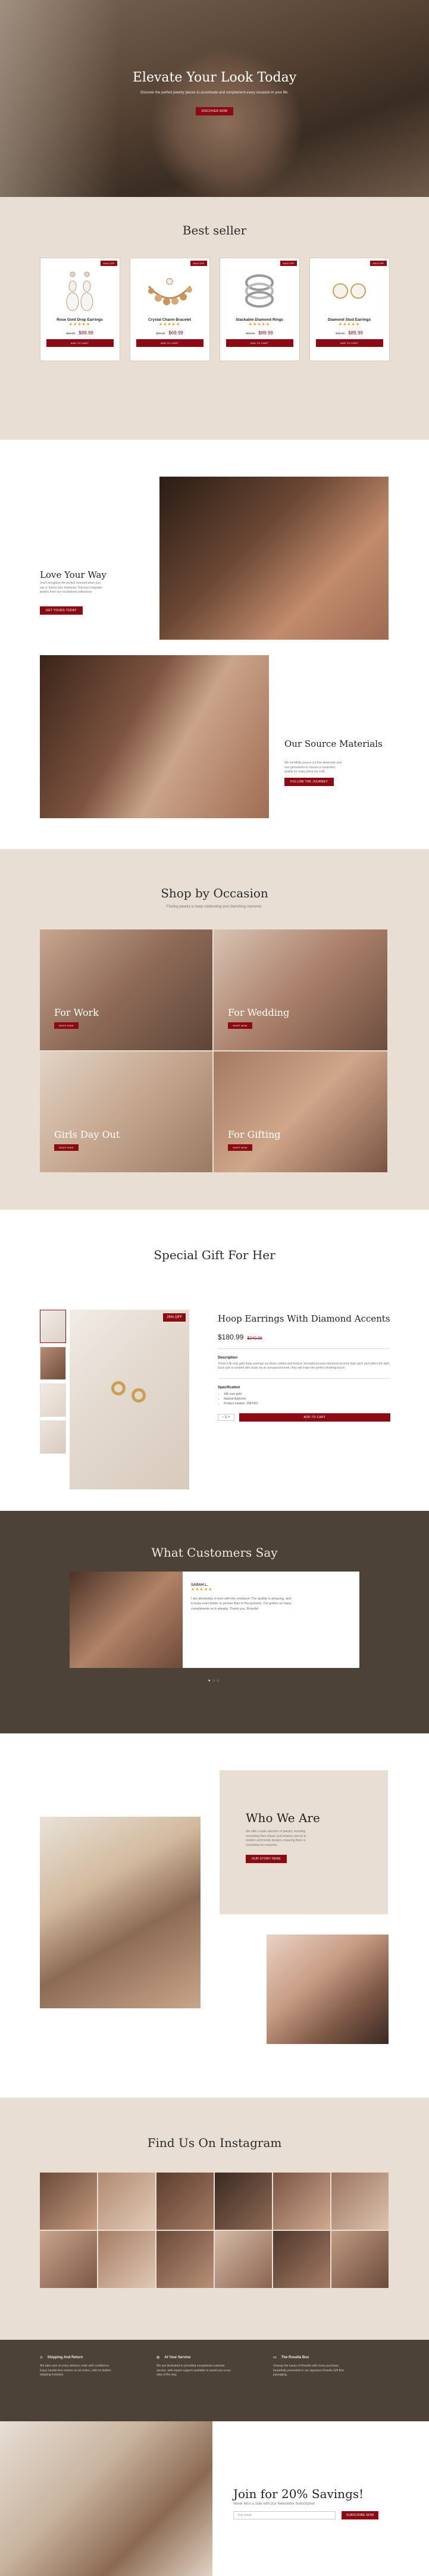 This screenshot has width=429, height=2576. Describe the element at coordinates (154, 736) in the screenshot. I see `jeweler-tweezers-photo` at that location.